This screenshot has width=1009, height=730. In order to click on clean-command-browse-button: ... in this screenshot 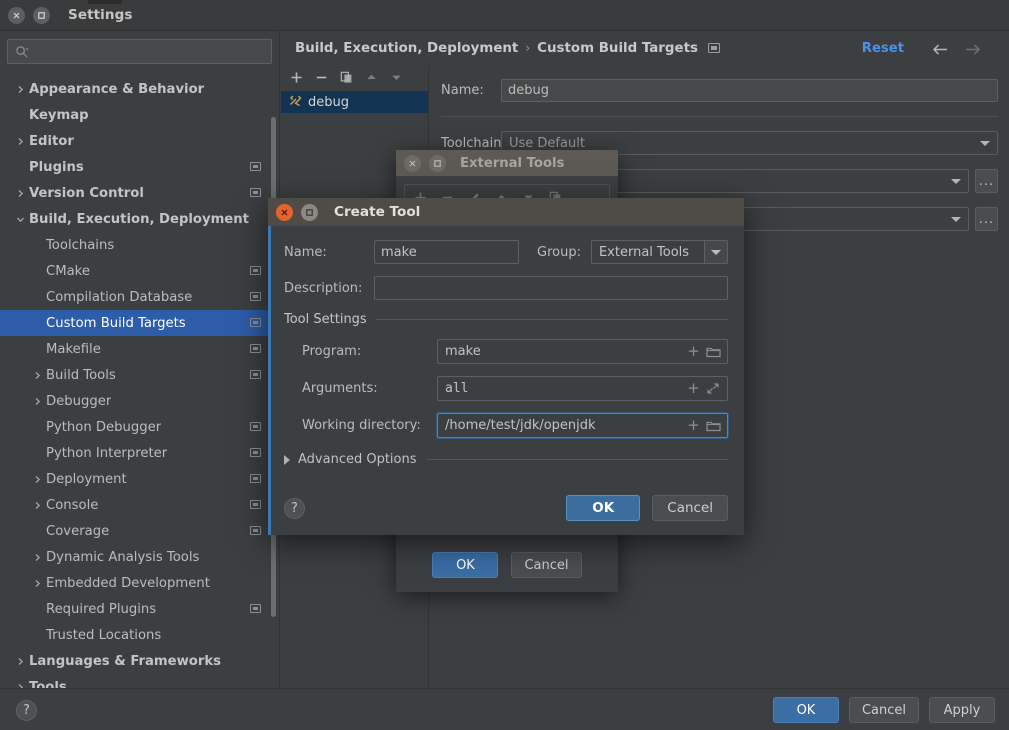, I will do `click(986, 219)`.